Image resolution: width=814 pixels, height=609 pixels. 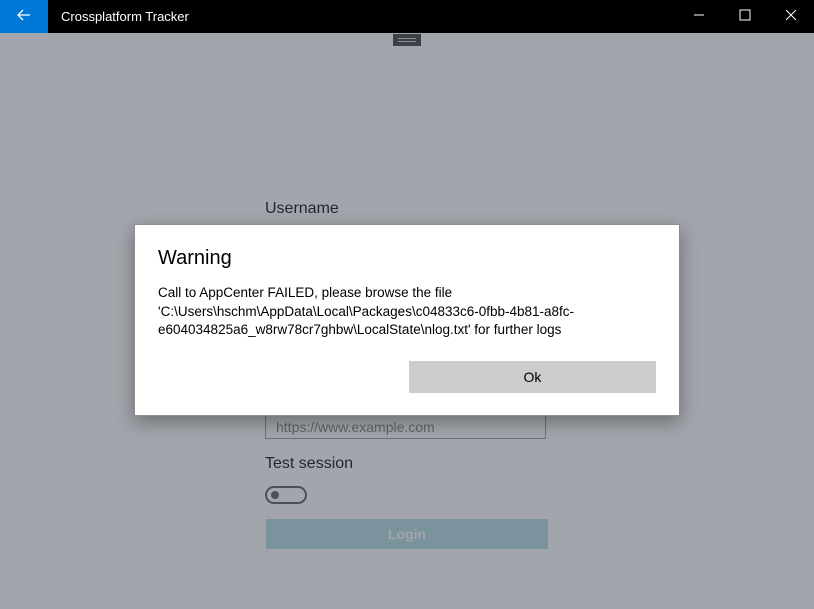 I want to click on close-button, so click(x=791, y=16).